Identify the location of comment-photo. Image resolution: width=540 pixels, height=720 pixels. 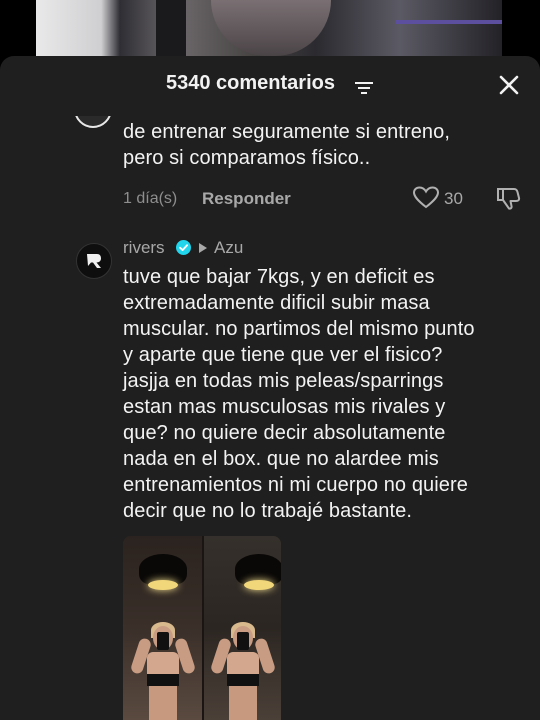
(202, 628).